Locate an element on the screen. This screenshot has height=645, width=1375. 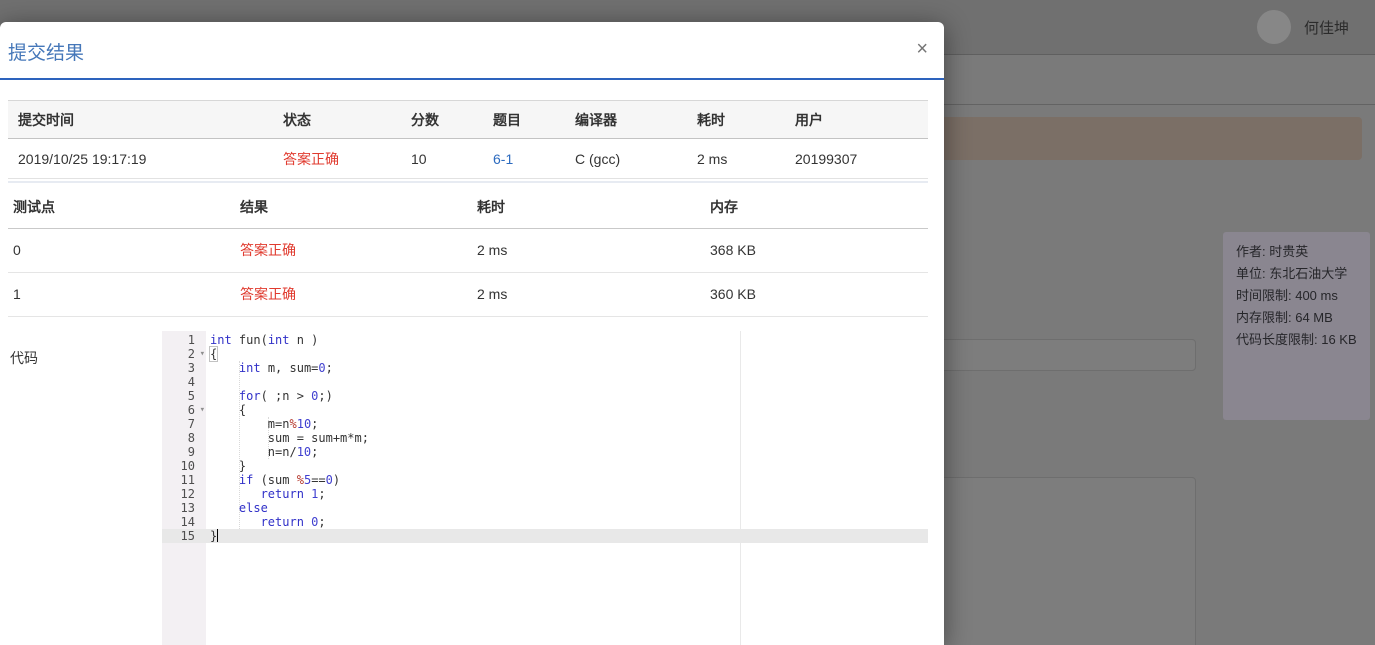
cell-compiler: C (gcc) is located at coordinates (626, 158).